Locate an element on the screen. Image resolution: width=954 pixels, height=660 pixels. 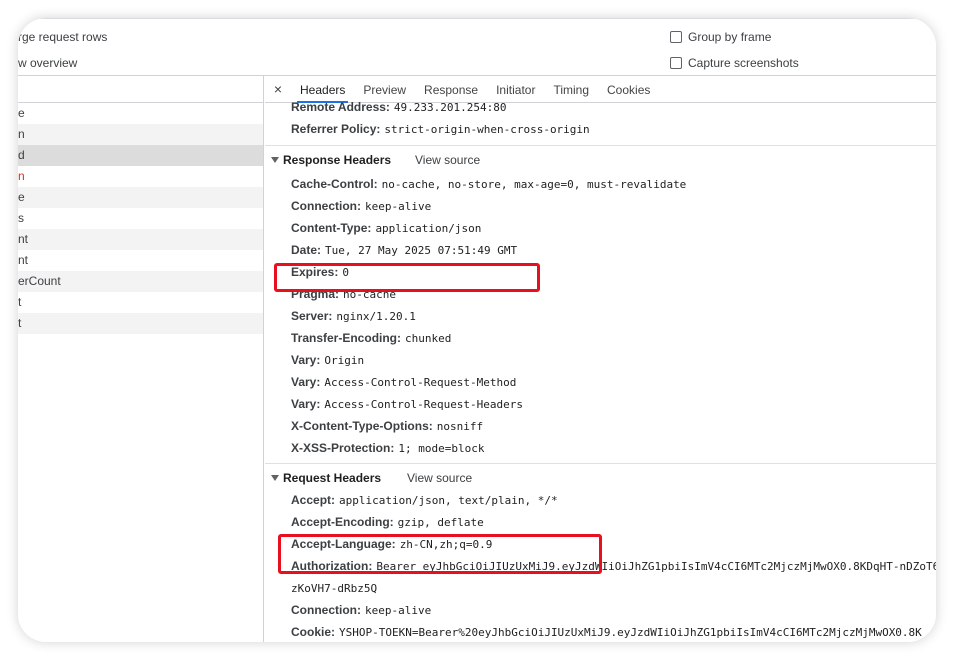
accept-encoding-row: Accept-Encoding: gzip, deflate is located at coordinates (387, 522).